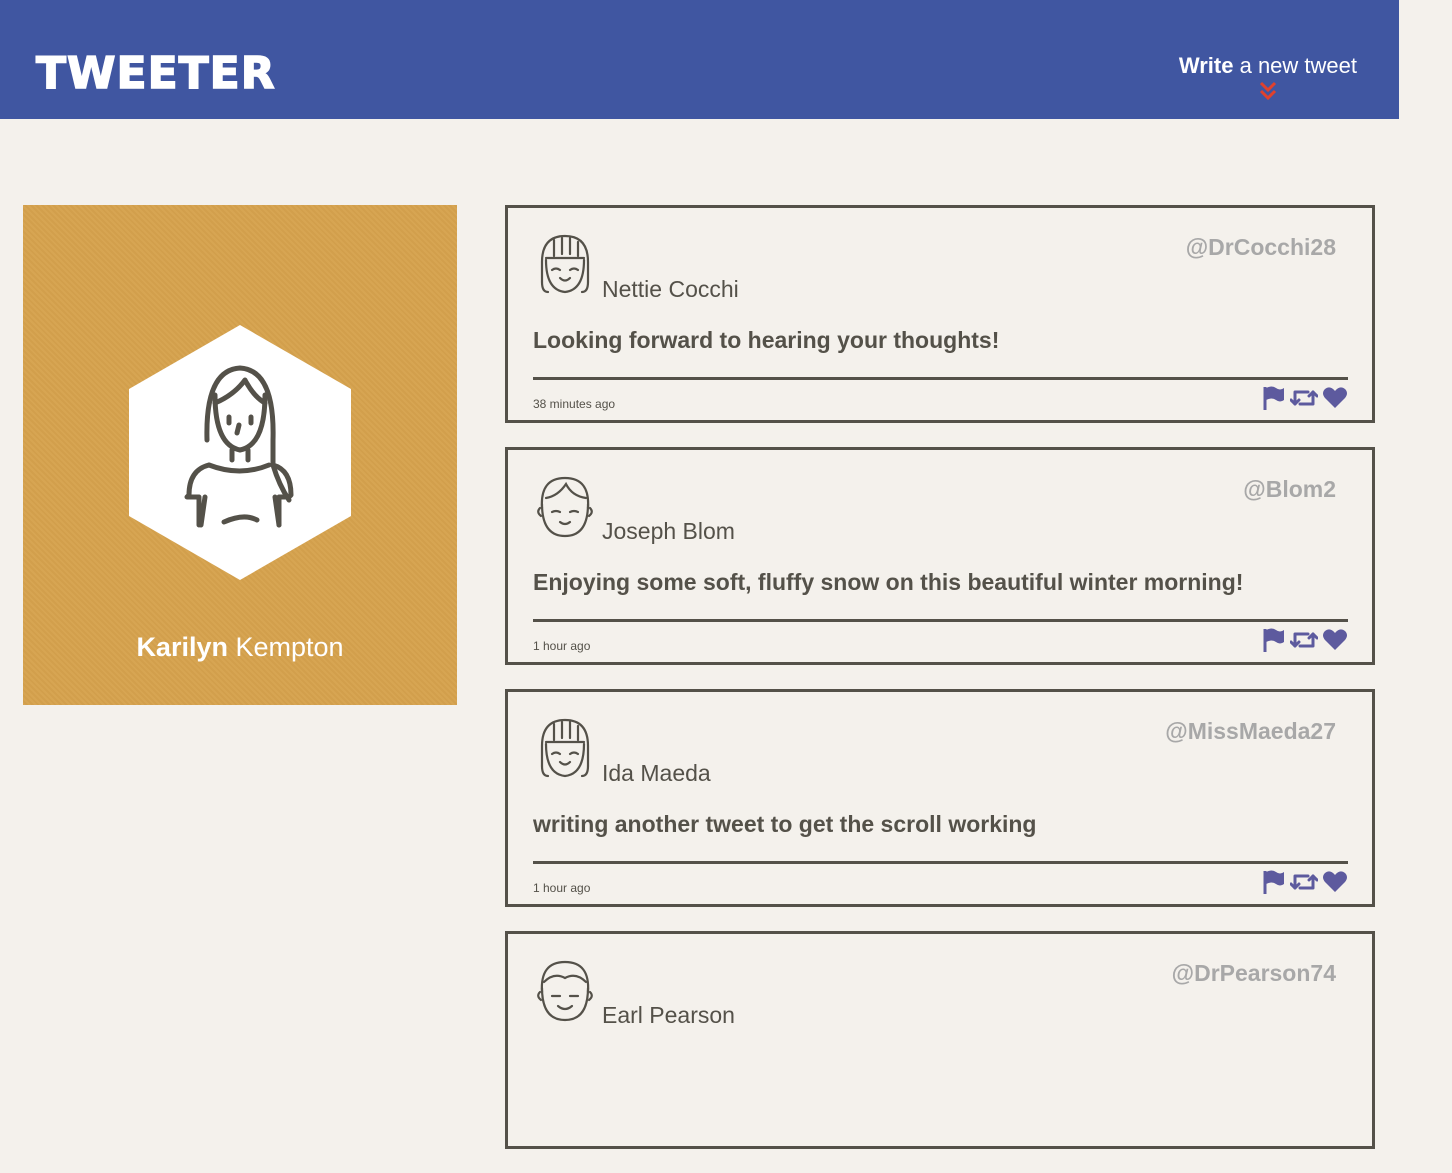  What do you see at coordinates (668, 531) in the screenshot?
I see `tweet-author: Joseph Blom` at bounding box center [668, 531].